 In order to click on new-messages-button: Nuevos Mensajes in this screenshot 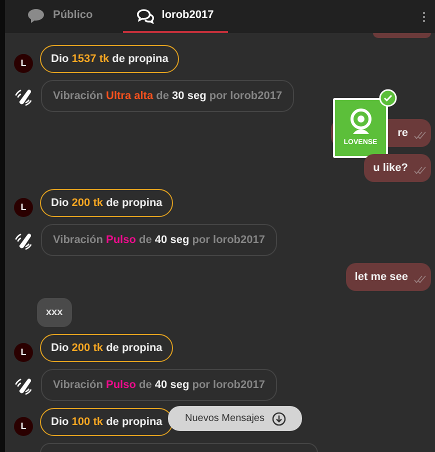, I will do `click(235, 418)`.